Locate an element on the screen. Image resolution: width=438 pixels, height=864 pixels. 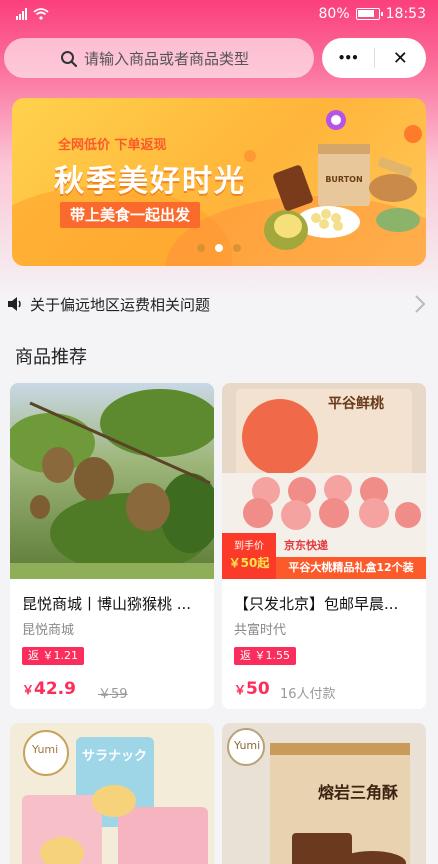
close-icon: ✕ is located at coordinates (400, 58).